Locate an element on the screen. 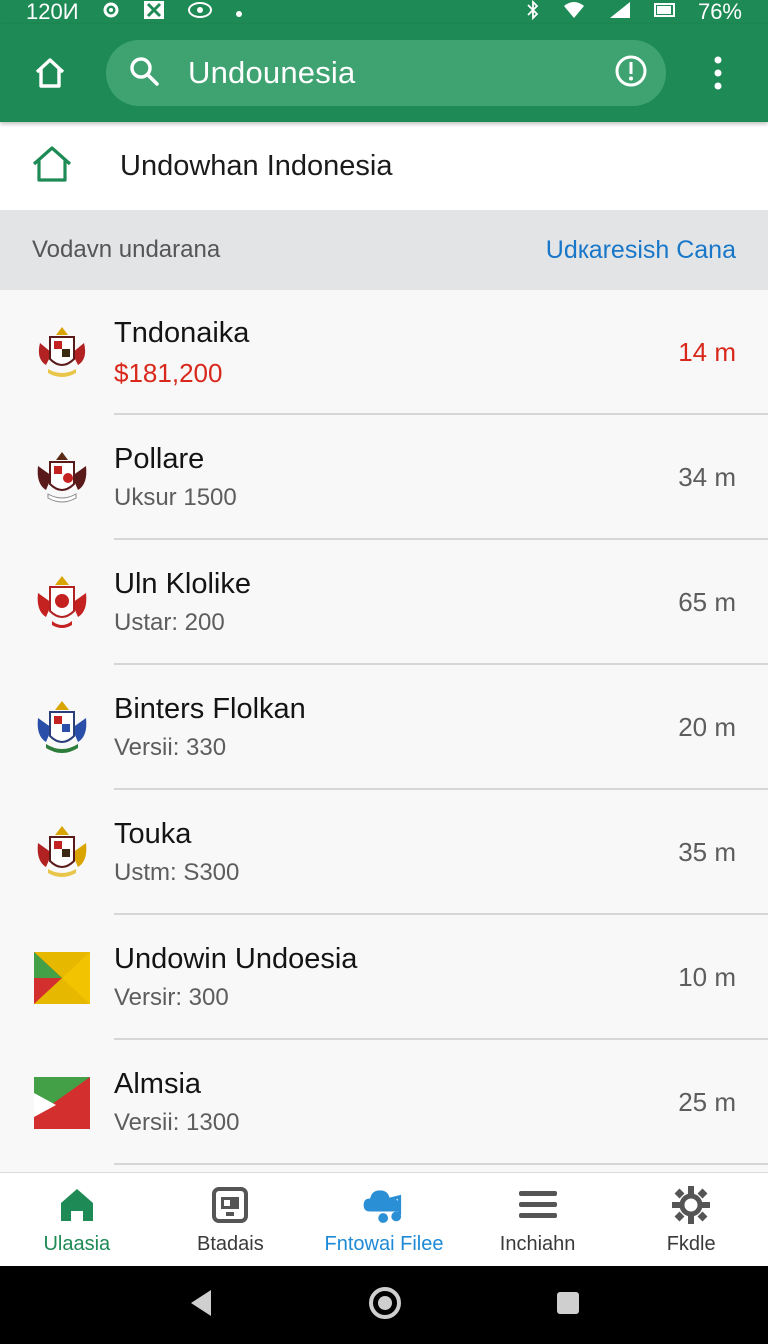  tab-label: Fntowai Filee is located at coordinates (384, 1244).